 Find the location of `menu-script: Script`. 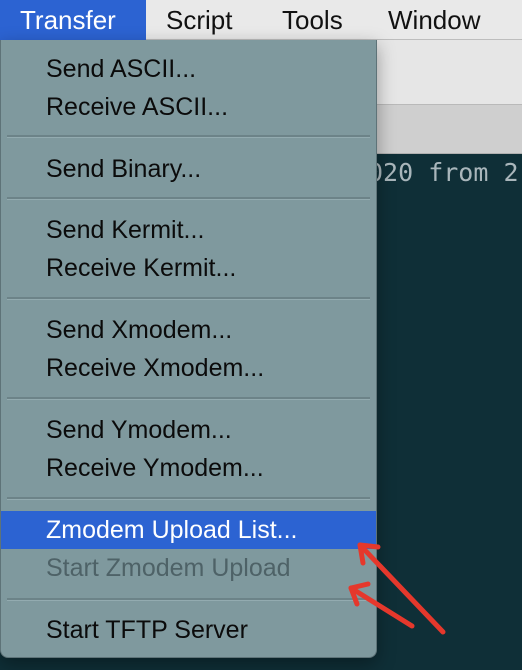

menu-script: Script is located at coordinates (202, 20).